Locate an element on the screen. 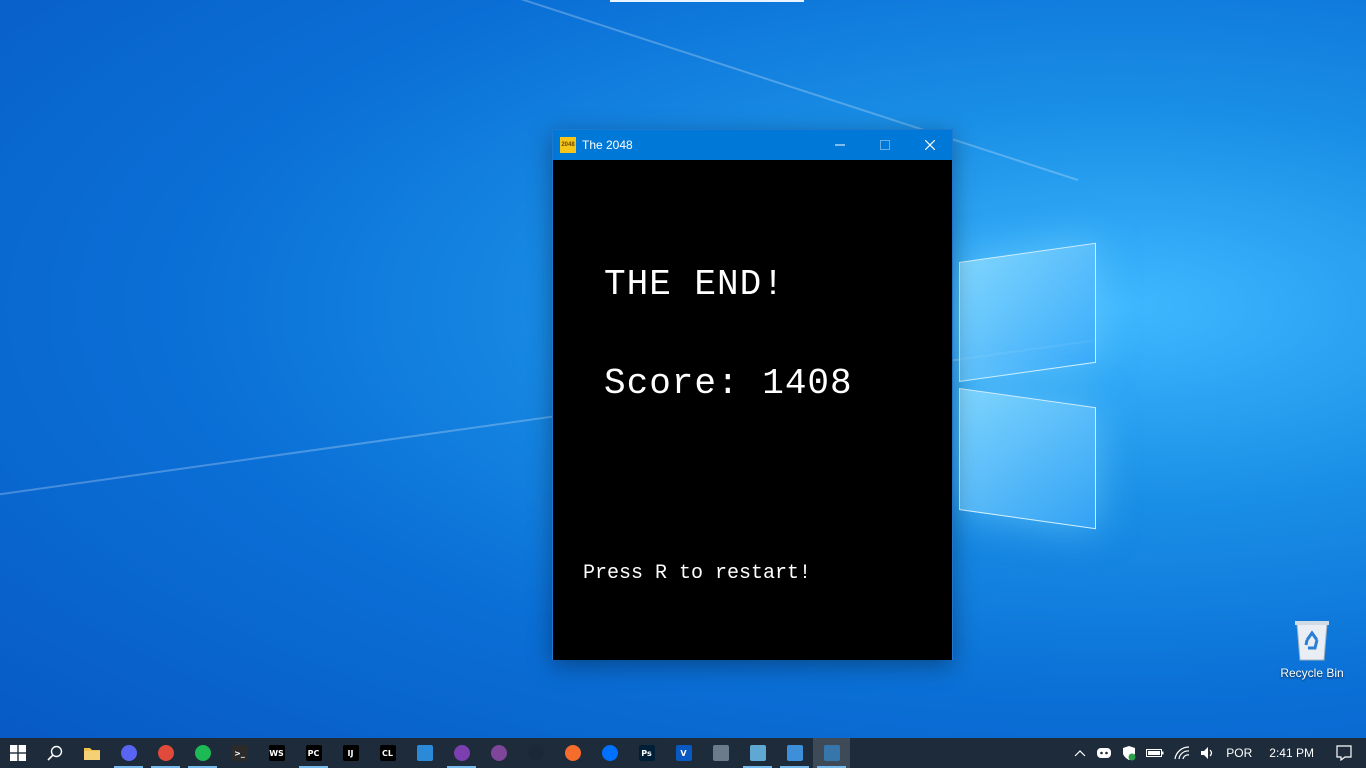  file-explorer-button is located at coordinates (91, 753).